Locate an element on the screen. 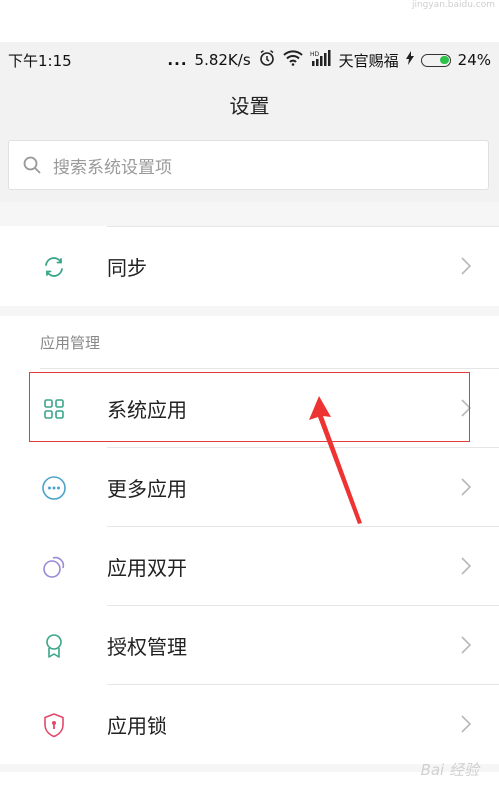  search-area: 搜索系统设置项 is located at coordinates (249, 166).